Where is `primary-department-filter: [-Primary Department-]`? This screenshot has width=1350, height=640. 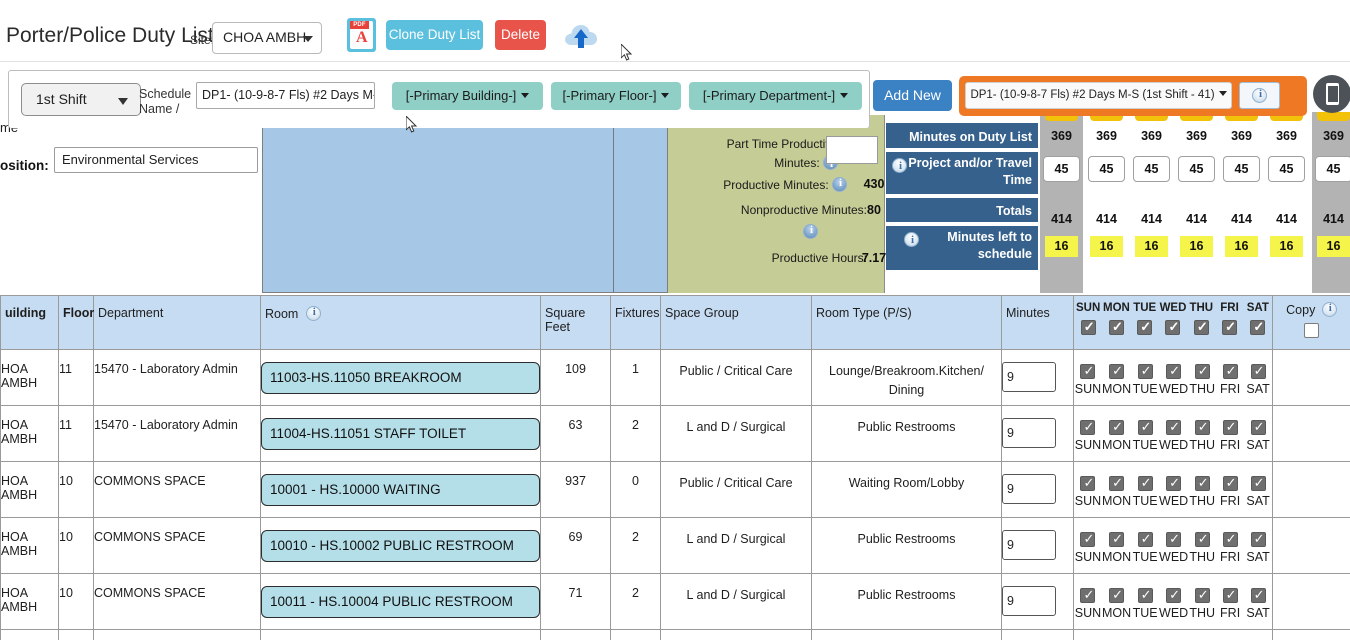
primary-department-filter: [-Primary Department-] is located at coordinates (775, 96).